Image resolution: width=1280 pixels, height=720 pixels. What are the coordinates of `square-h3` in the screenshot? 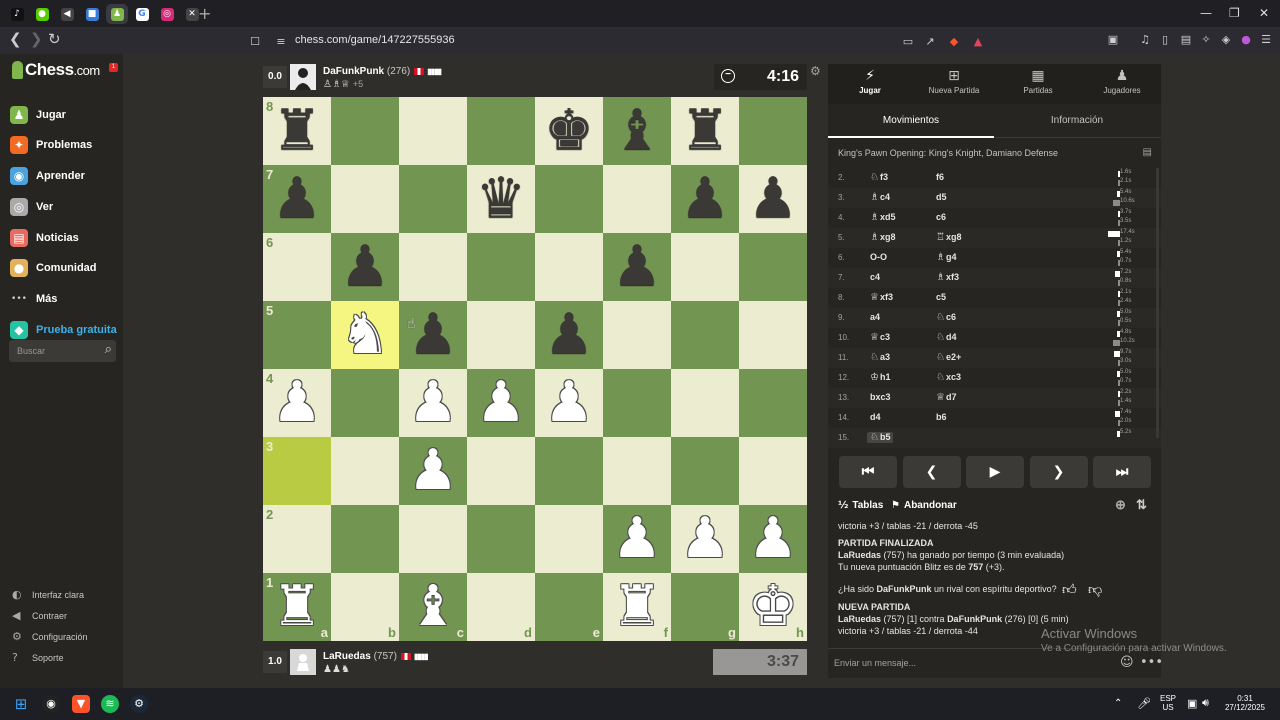 It's located at (773, 471).